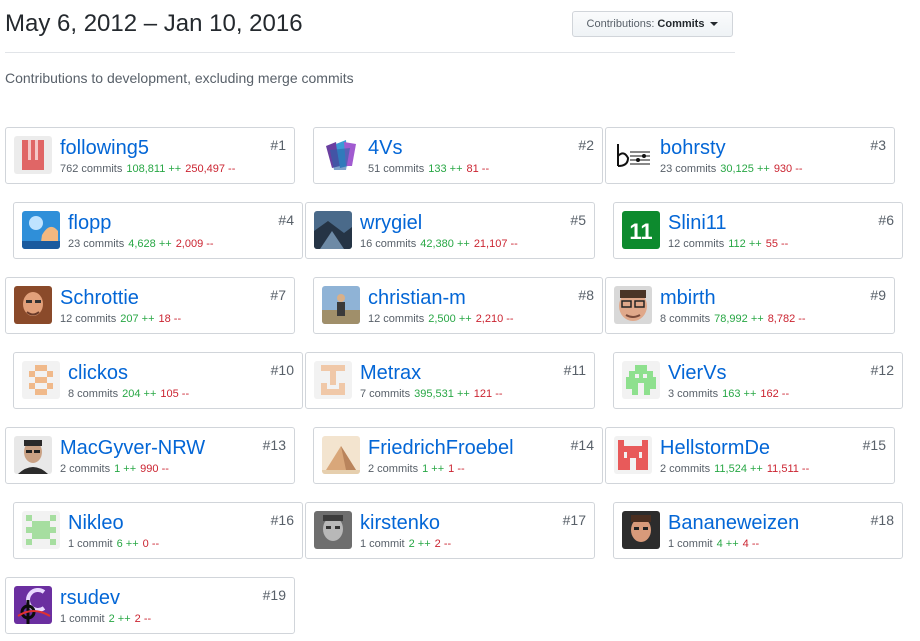 This screenshot has height=641, width=920. Describe the element at coordinates (750, 305) in the screenshot. I see `contributor-card: mbirth 8 commits 78,992 ++ 8,782 -- #9` at that location.